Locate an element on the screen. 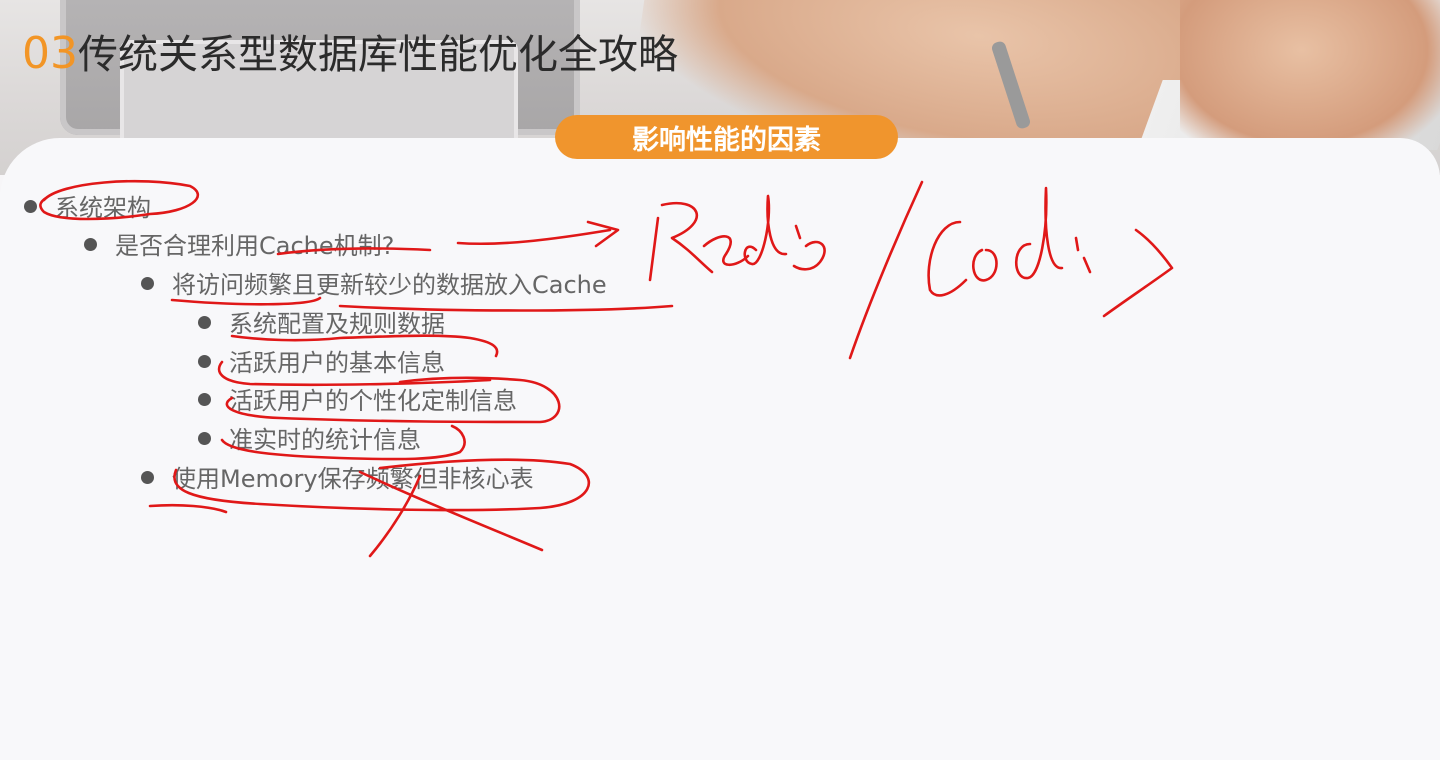 The width and height of the screenshot is (1440, 760). outline-item: 将访问频繁且更新较少的数据放入Cache is located at coordinates (374, 285).